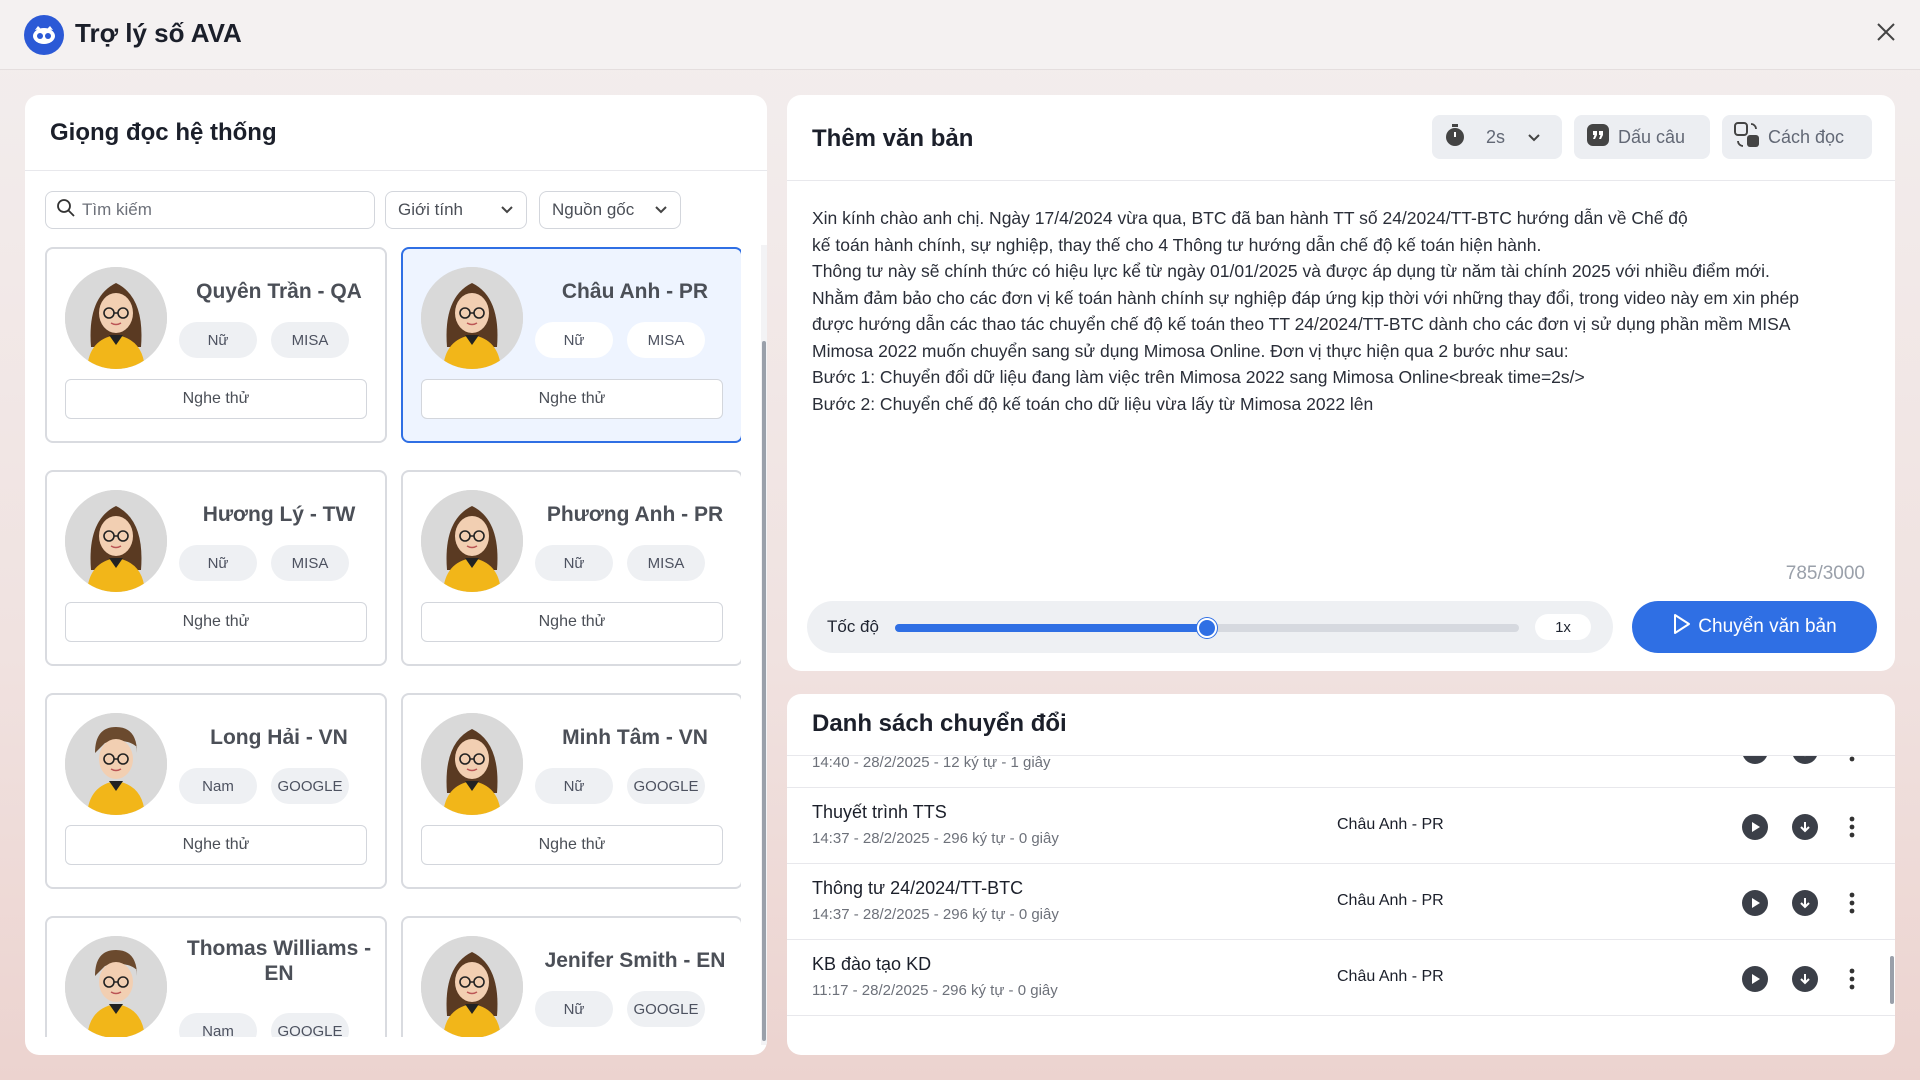 The image size is (1920, 1080). What do you see at coordinates (1051, 628) in the screenshot?
I see `speed-slider-fill` at bounding box center [1051, 628].